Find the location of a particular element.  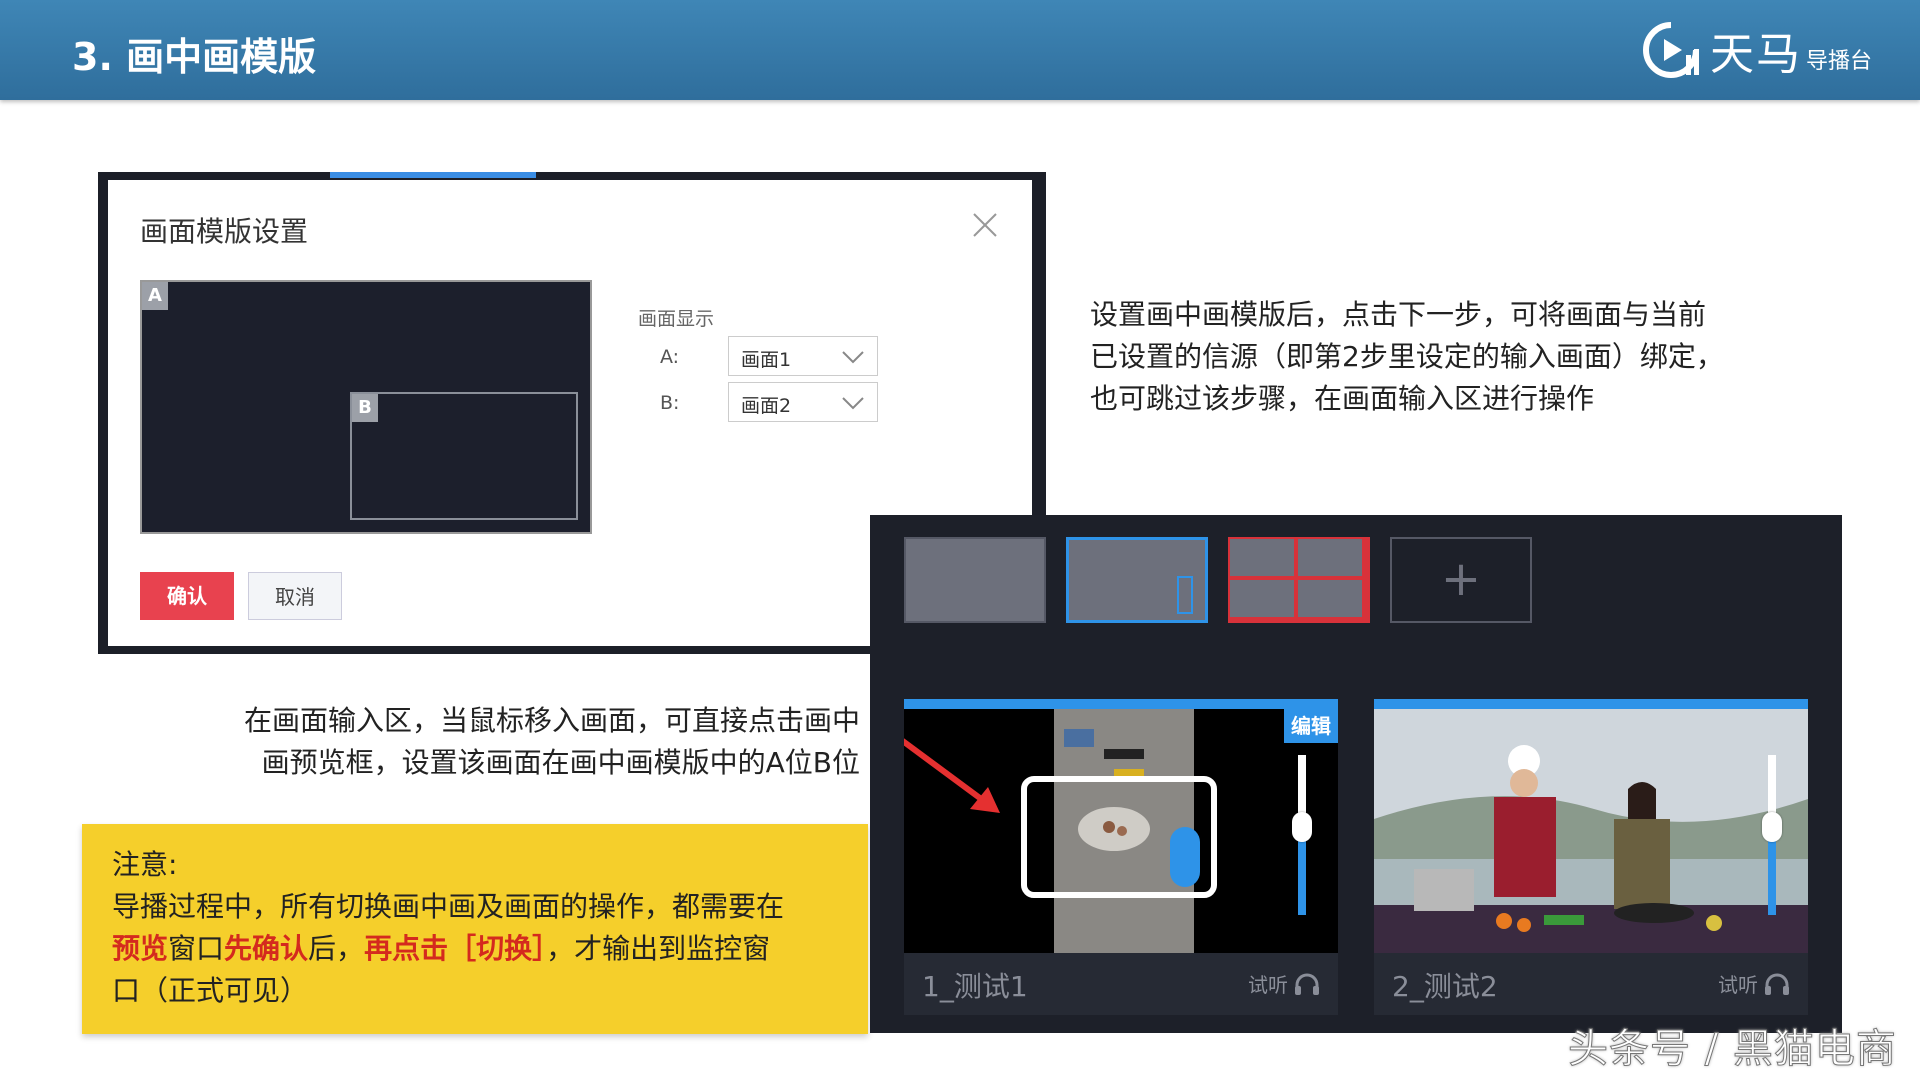

cooking-show-scene is located at coordinates (1591, 831).